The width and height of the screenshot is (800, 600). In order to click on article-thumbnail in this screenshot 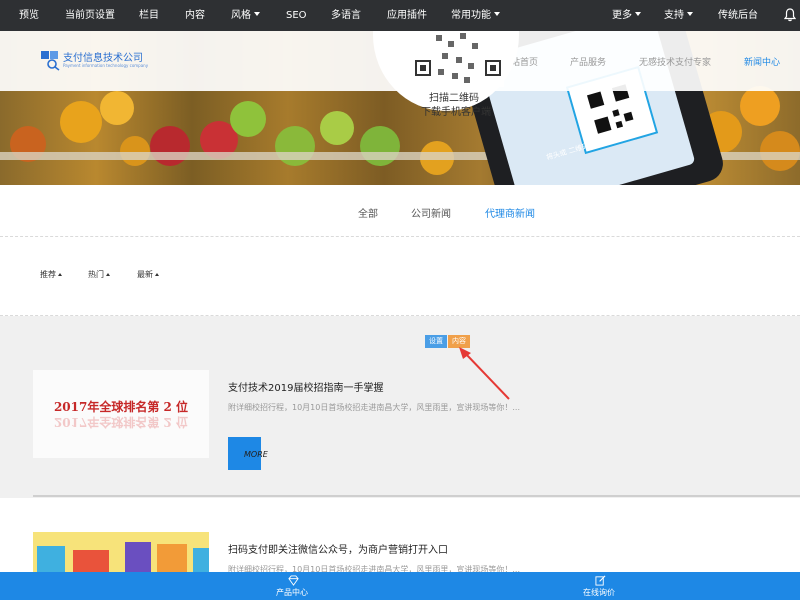, I will do `click(121, 552)`.